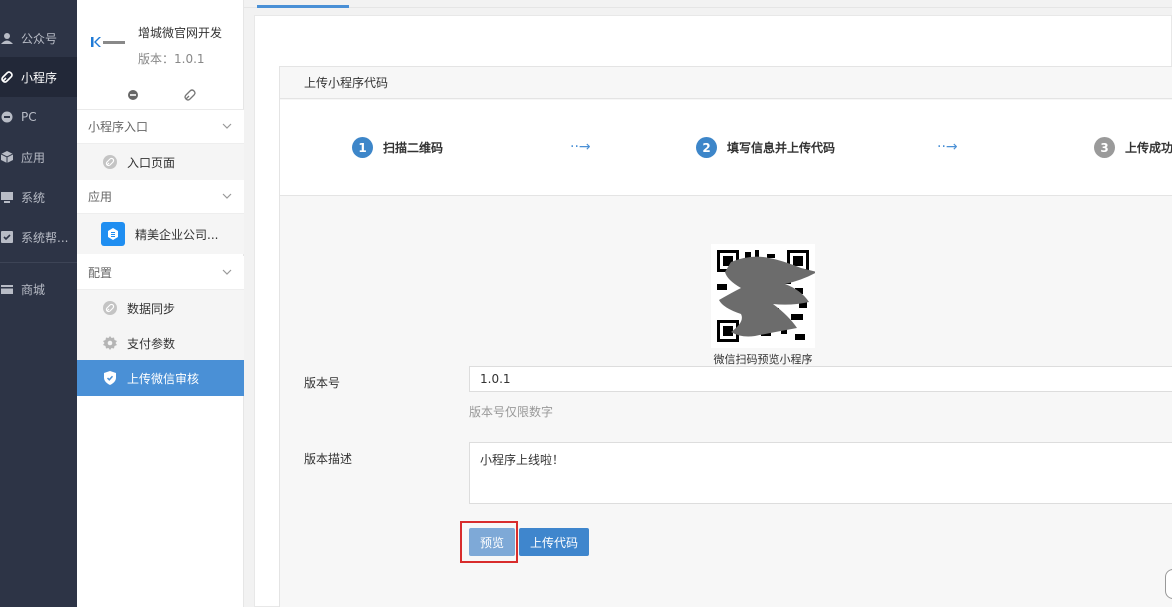 This screenshot has height=607, width=1172. What do you see at coordinates (29, 117) in the screenshot?
I see `nav-item-label: PC` at bounding box center [29, 117].